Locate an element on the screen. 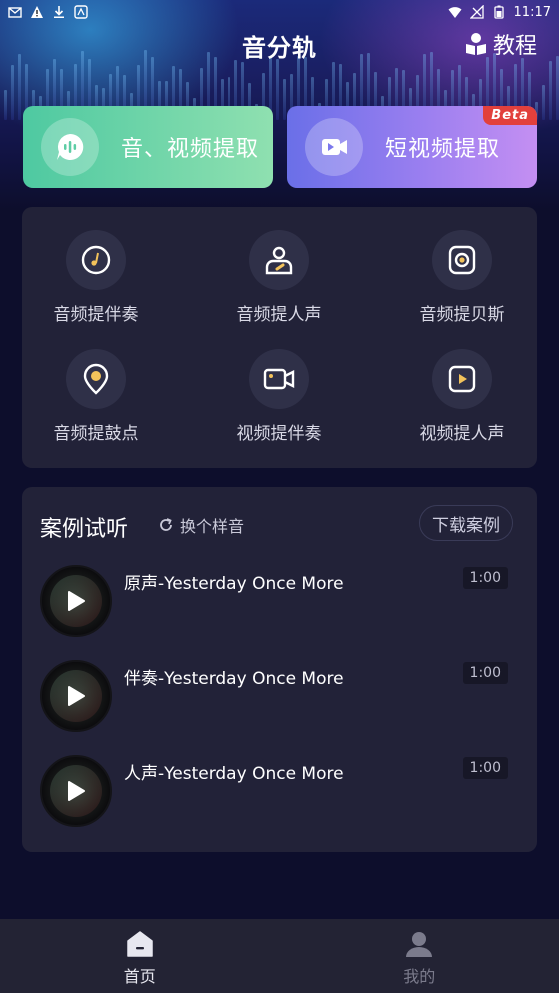 The image size is (559, 993). home-icon is located at coordinates (140, 944).